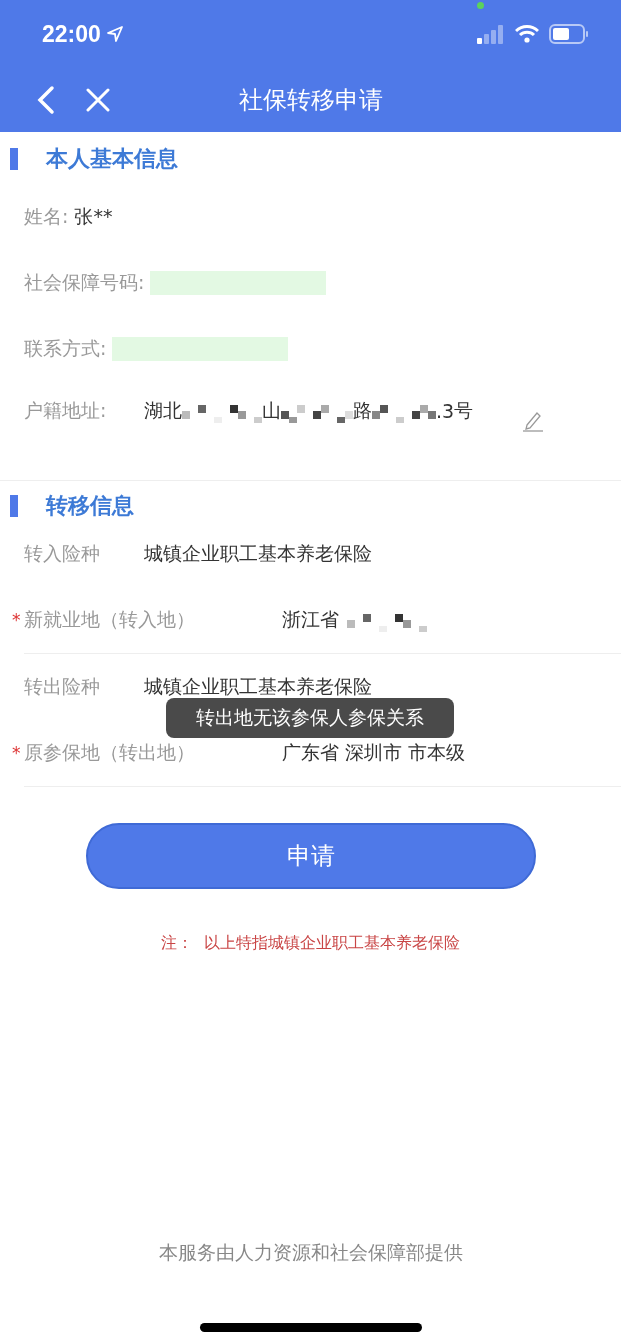 The height and width of the screenshot is (1344, 621). What do you see at coordinates (114, 34) in the screenshot?
I see `location-arrow-icon` at bounding box center [114, 34].